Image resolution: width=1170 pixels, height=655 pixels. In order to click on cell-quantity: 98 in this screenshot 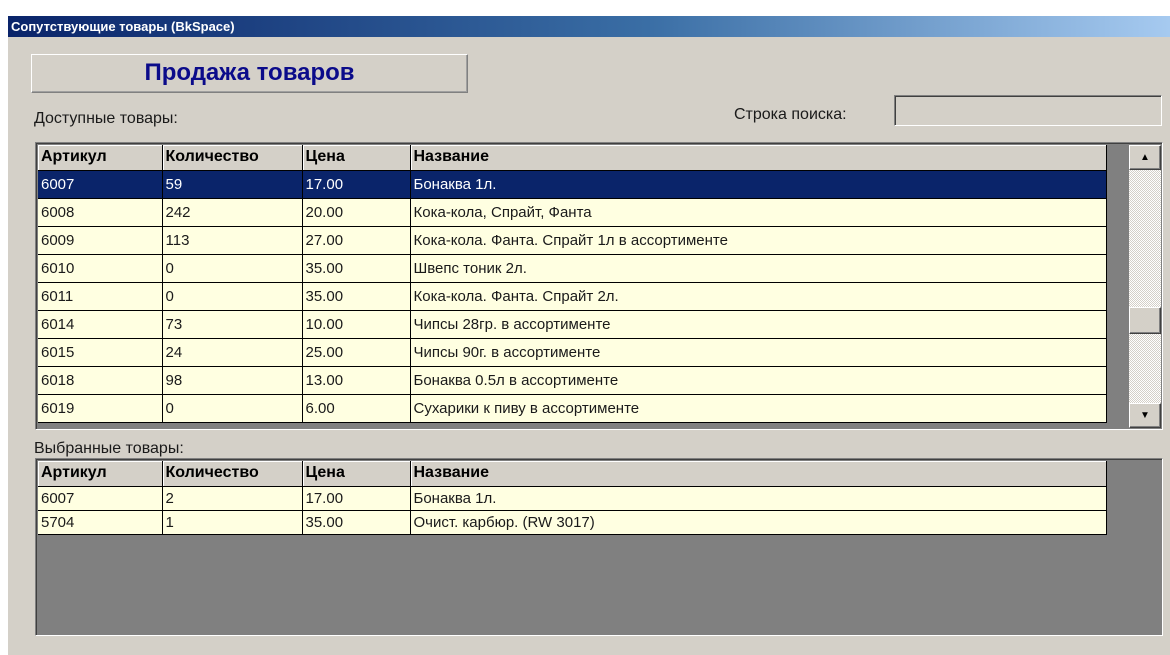, I will do `click(232, 380)`.